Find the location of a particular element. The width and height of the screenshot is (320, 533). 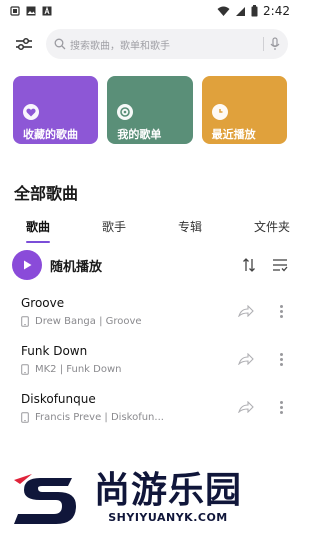

search-row: 搜索歌曲，歌单和歌手 is located at coordinates (150, 44).